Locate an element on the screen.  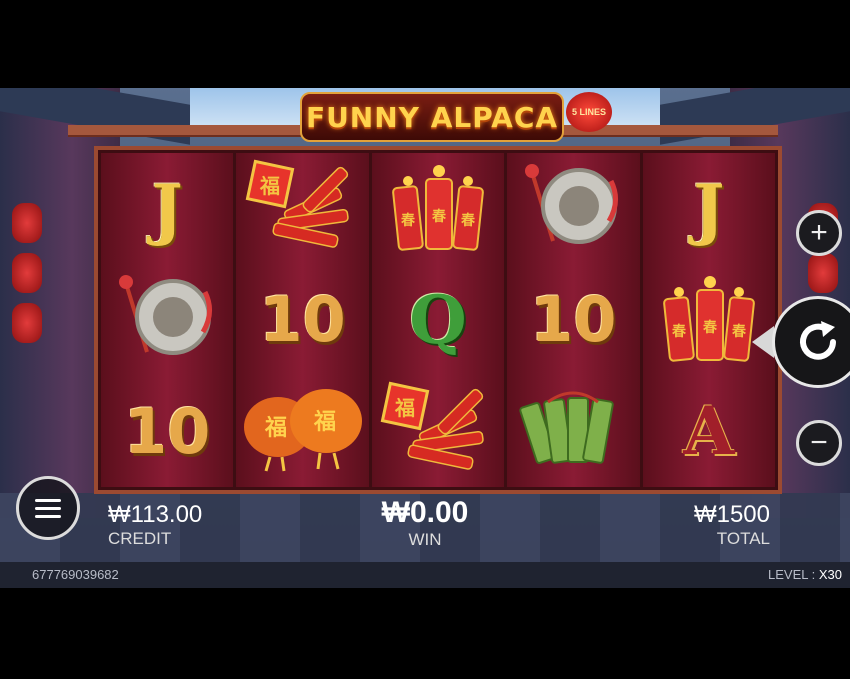
credit-amount: ₩113.00 is located at coordinates (155, 514).